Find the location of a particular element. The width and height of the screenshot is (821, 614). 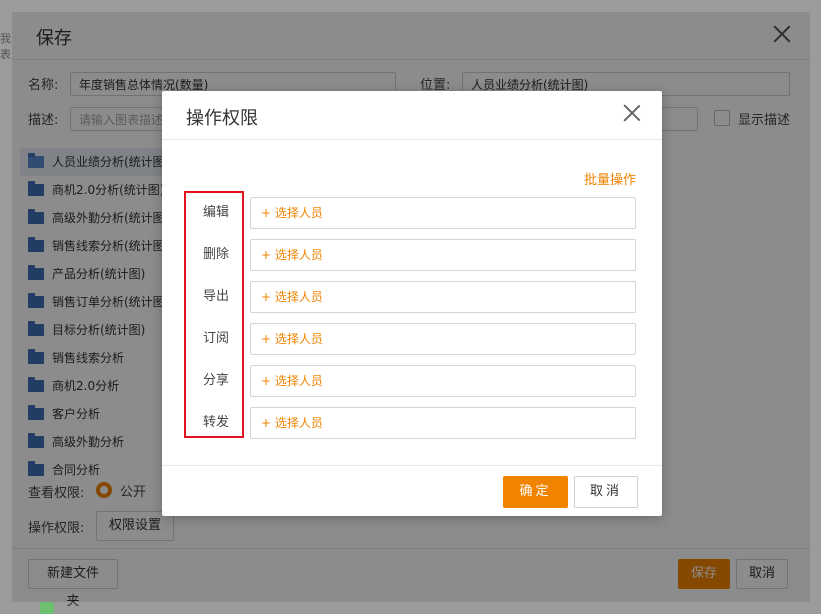

tree-item-label: 人员业绩分析(统计图 is located at coordinates (108, 162).